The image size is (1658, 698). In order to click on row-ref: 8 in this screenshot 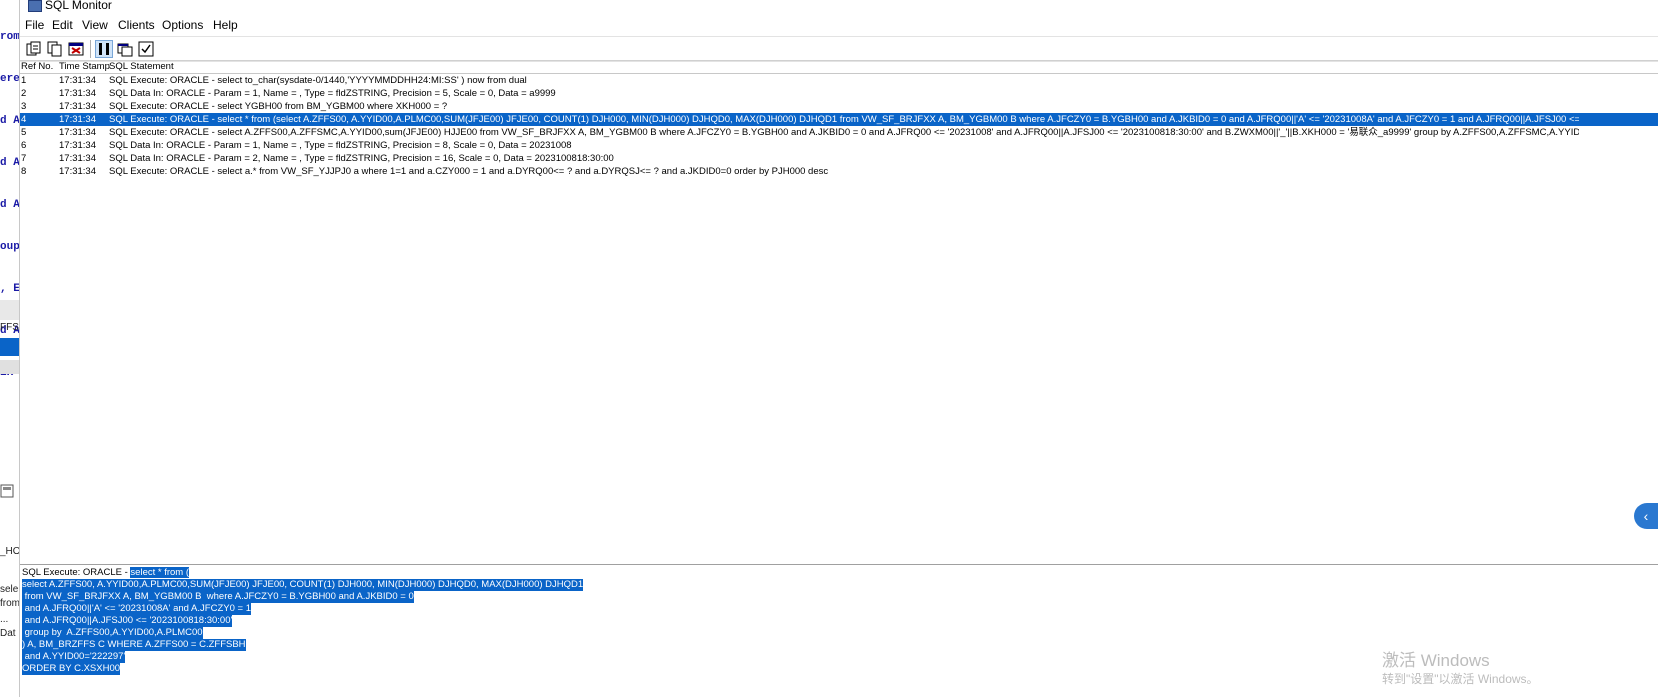, I will do `click(24, 171)`.